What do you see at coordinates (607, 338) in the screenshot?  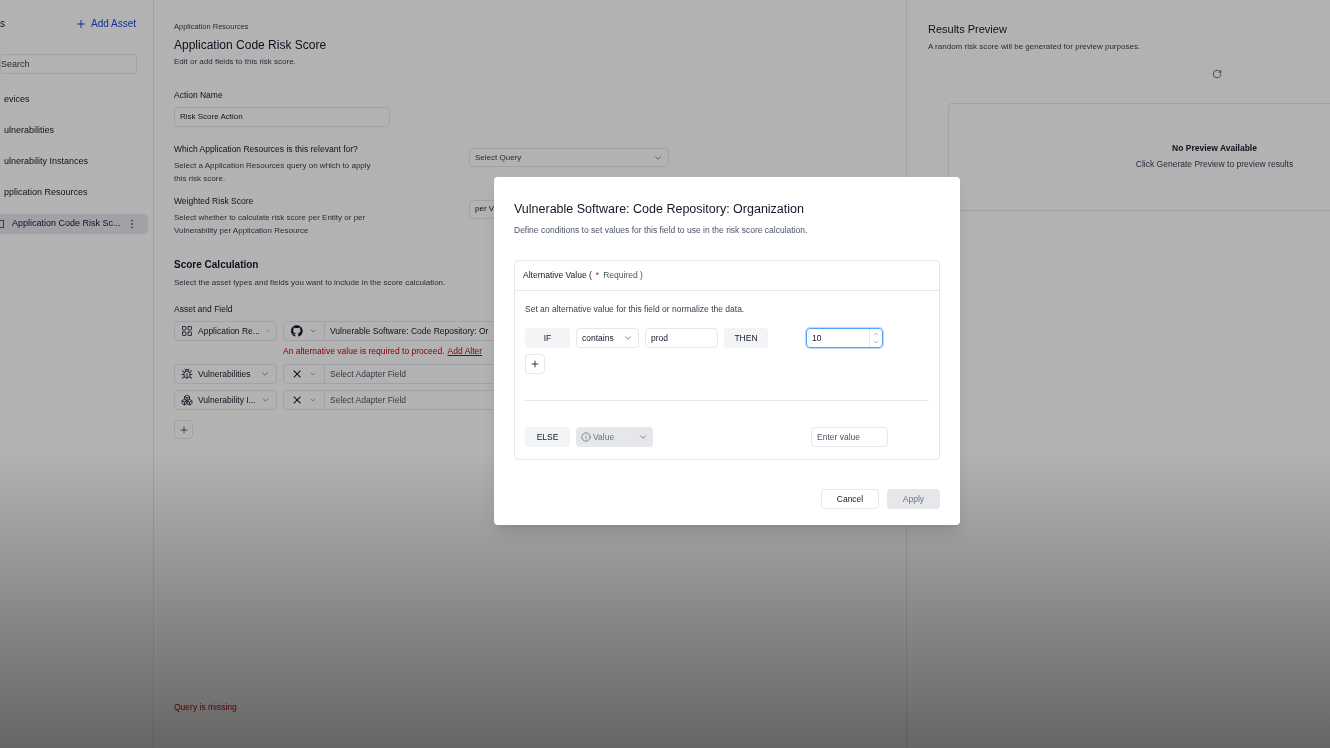 I see `operator-select: contains` at bounding box center [607, 338].